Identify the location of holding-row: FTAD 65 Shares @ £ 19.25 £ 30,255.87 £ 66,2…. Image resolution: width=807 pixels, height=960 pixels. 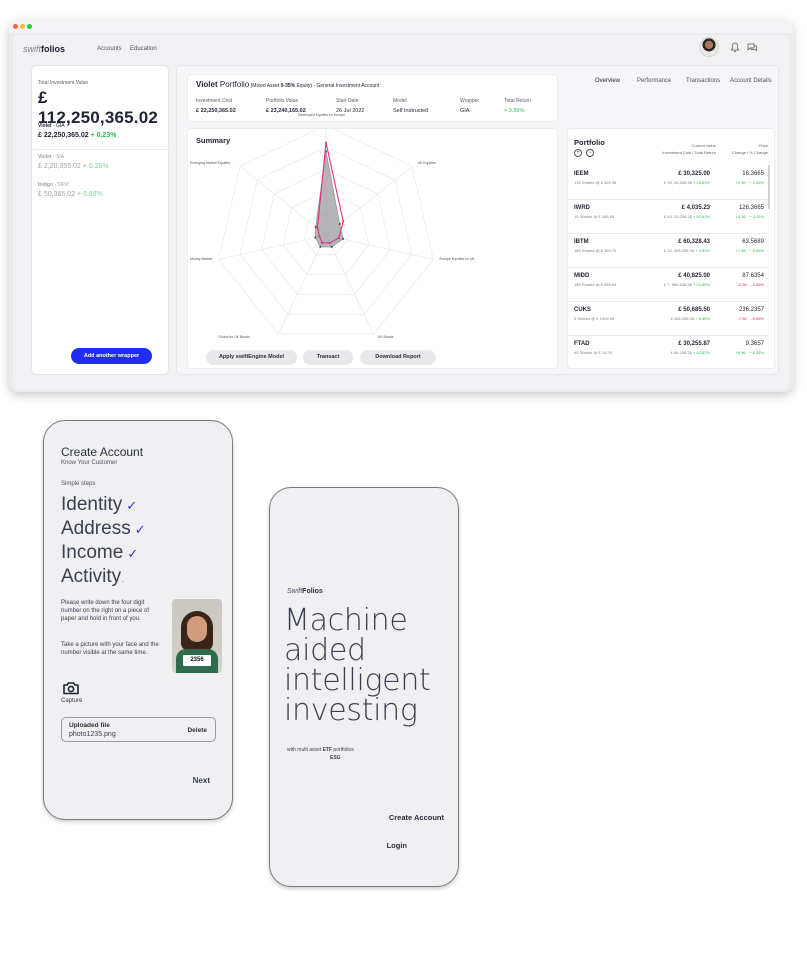
(668, 352).